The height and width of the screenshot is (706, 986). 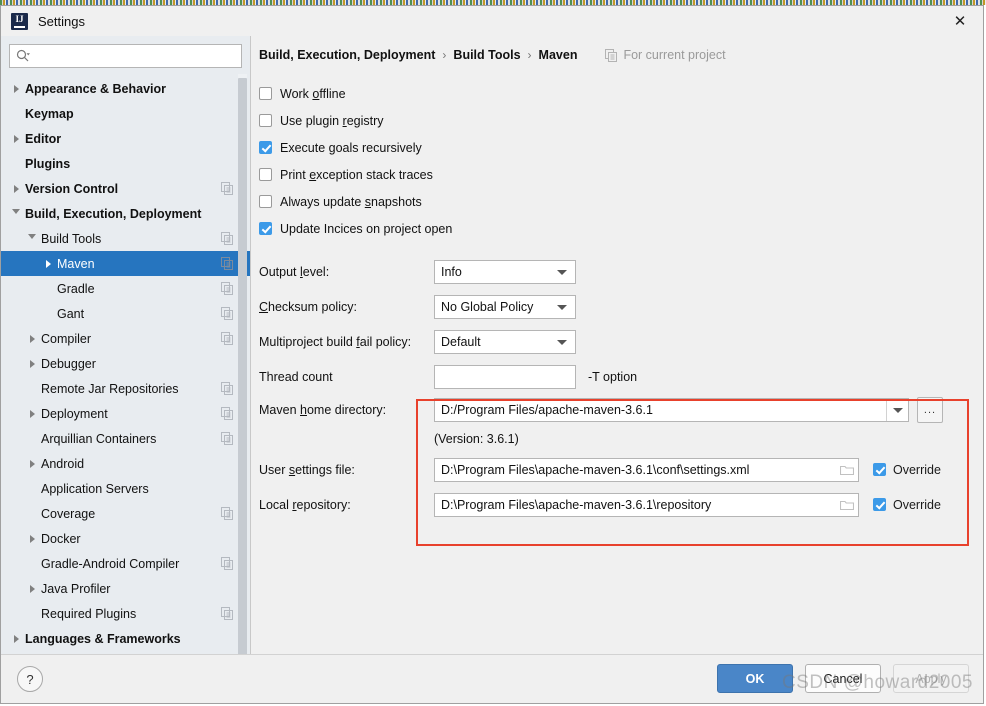 What do you see at coordinates (125, 388) in the screenshot?
I see `sidebar-item-remote-jar-repositories: Remote Jar Repositories` at bounding box center [125, 388].